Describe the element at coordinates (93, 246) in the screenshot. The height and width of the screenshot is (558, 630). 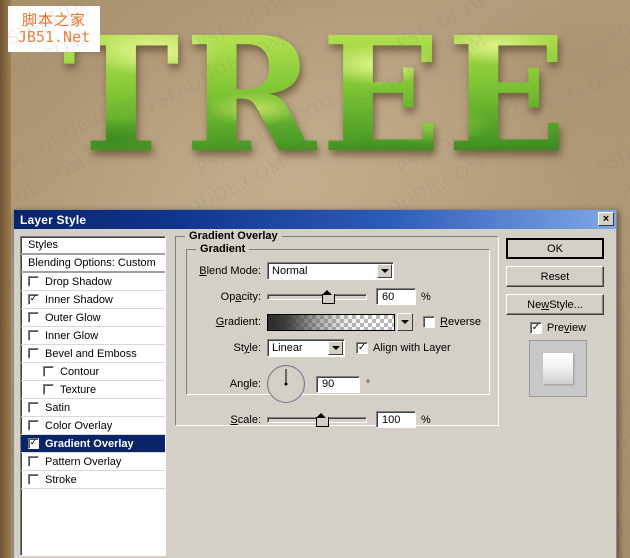
I see `styles-list-item-styles: Styles` at that location.